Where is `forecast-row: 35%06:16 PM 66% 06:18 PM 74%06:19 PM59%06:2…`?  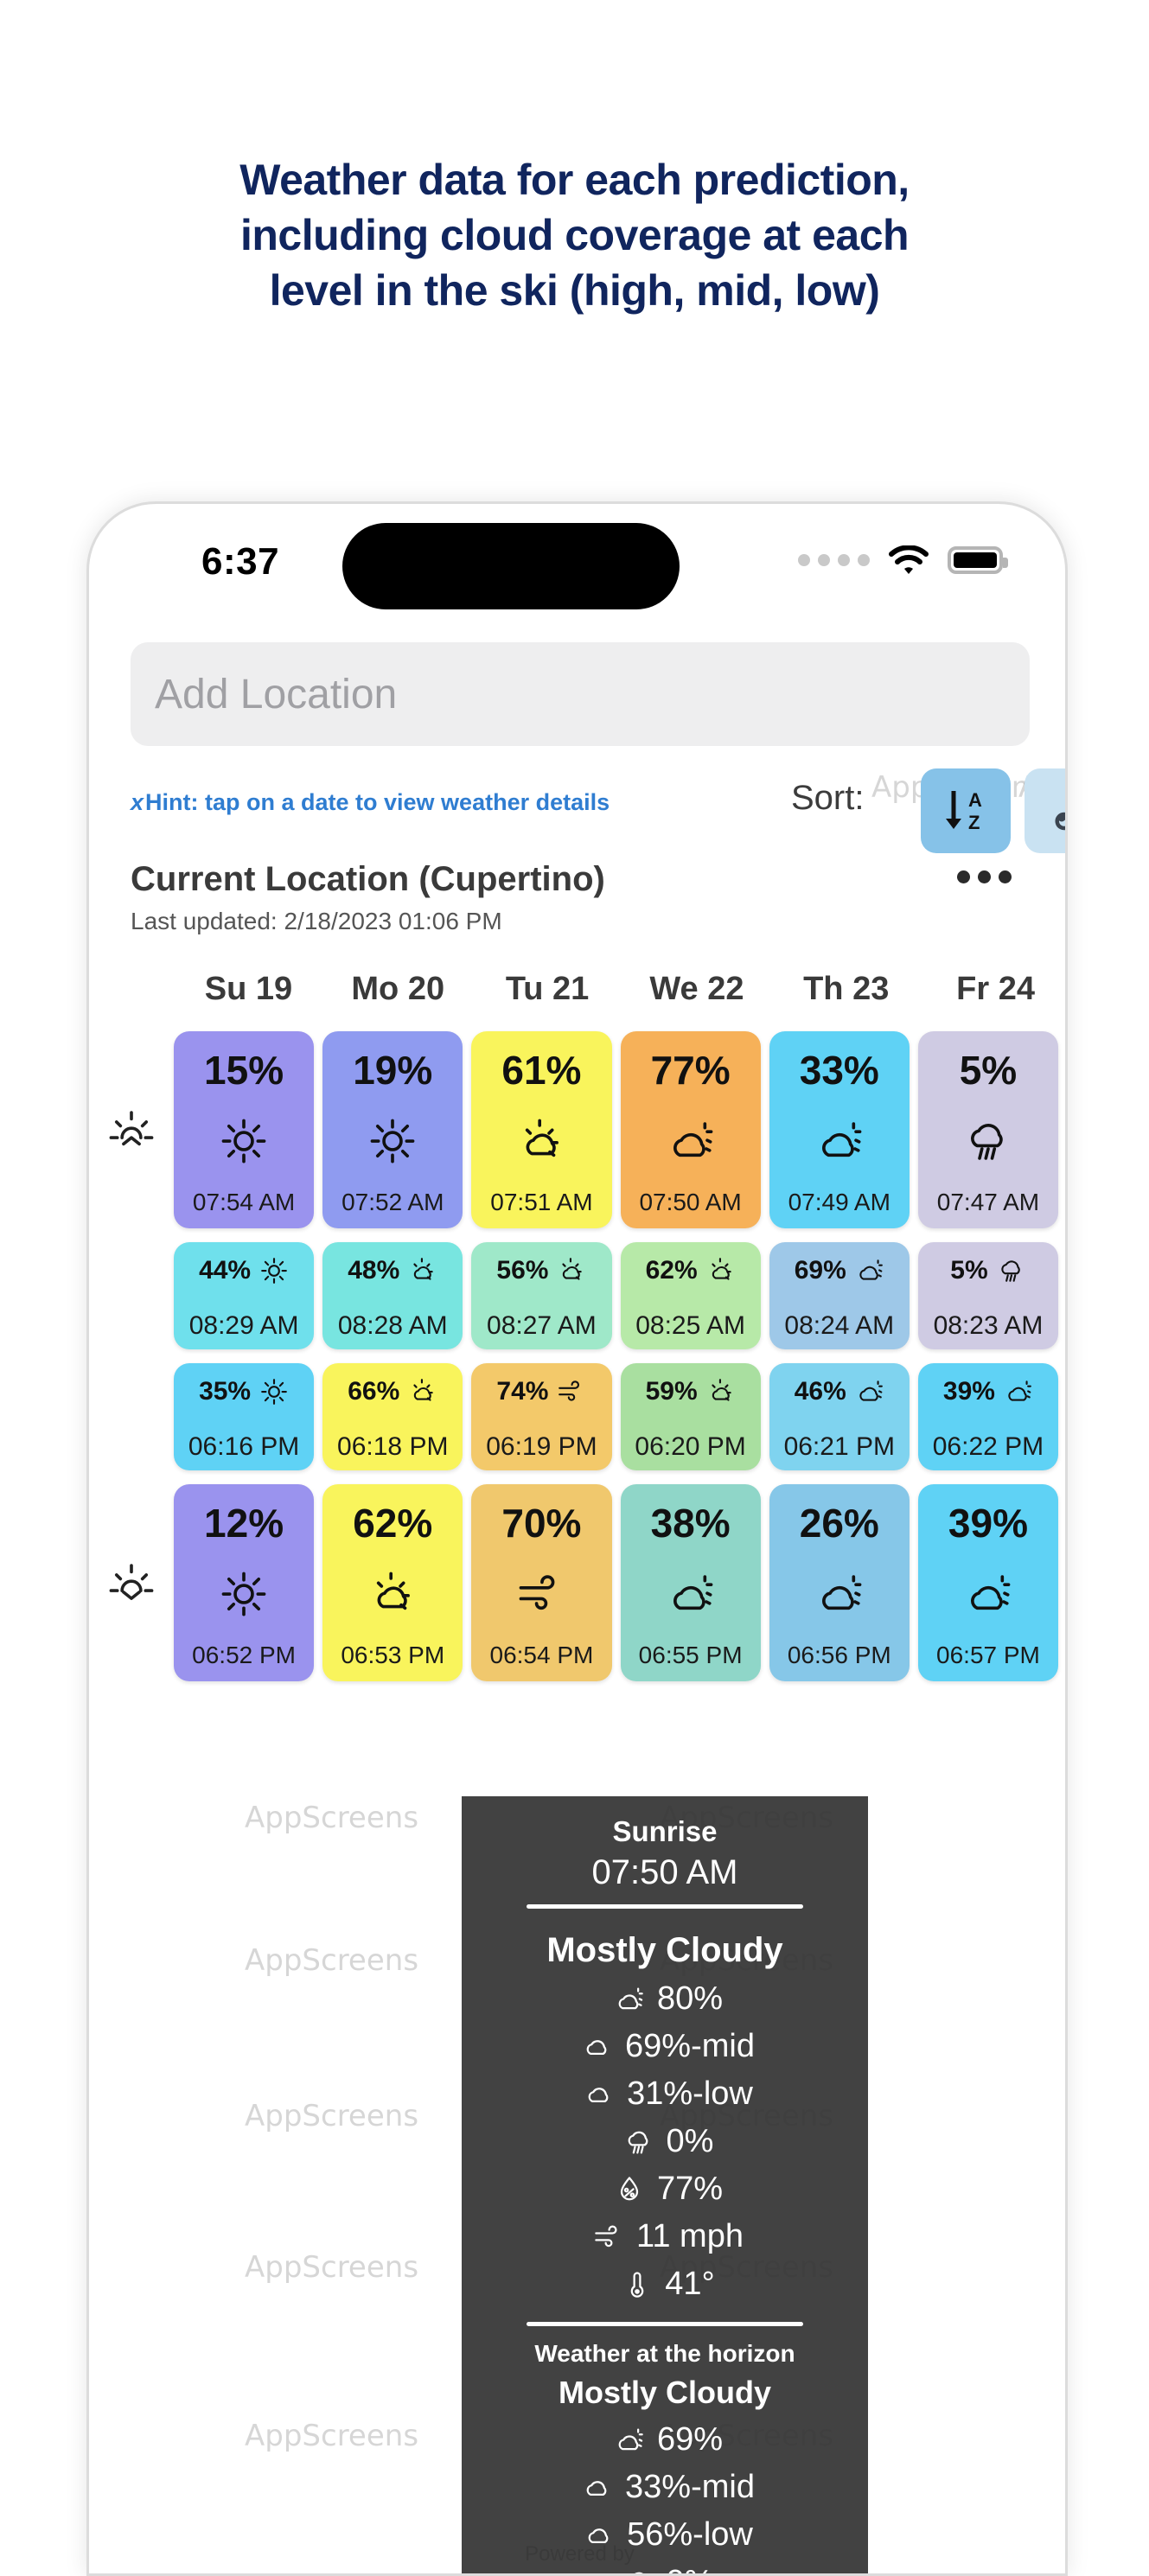 forecast-row: 35%06:16 PM 66% 06:18 PM 74%06:19 PM59%06:2… is located at coordinates (578, 1416).